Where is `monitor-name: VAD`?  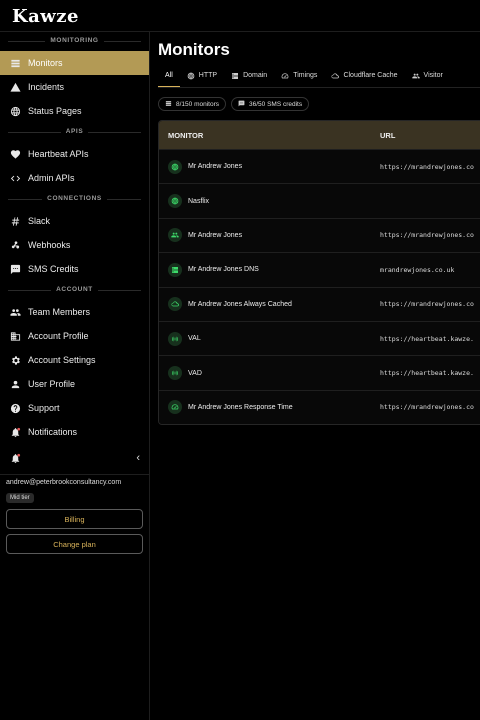 monitor-name: VAD is located at coordinates (195, 373).